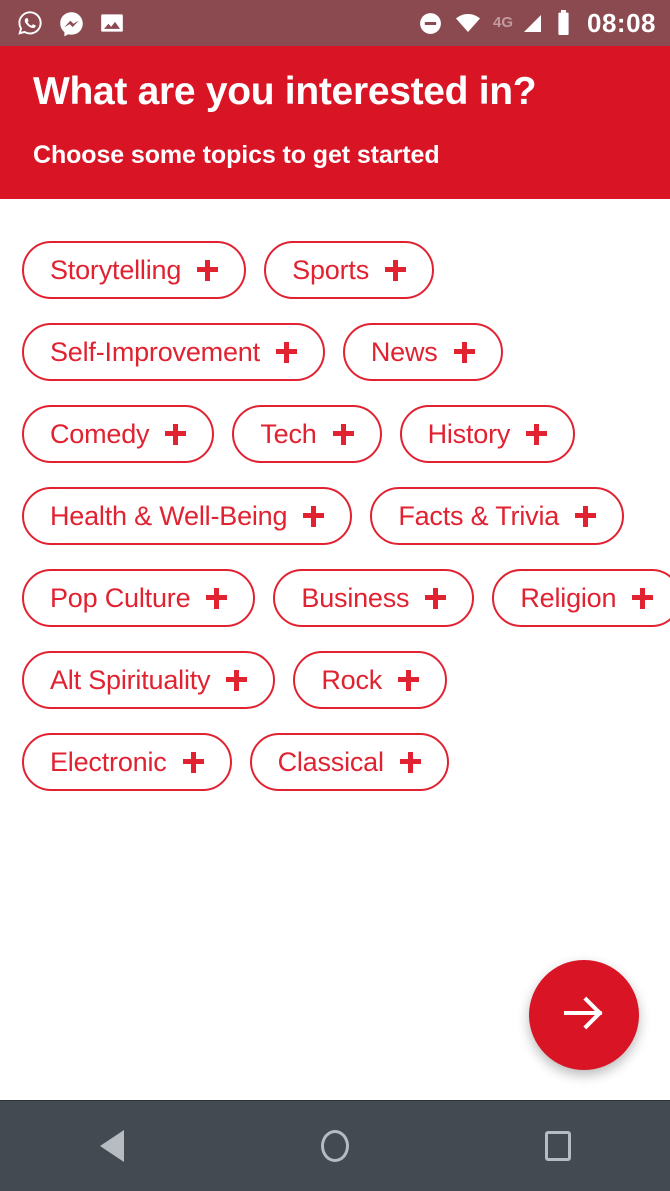 This screenshot has width=670, height=1191. I want to click on circle-home-icon, so click(334, 1146).